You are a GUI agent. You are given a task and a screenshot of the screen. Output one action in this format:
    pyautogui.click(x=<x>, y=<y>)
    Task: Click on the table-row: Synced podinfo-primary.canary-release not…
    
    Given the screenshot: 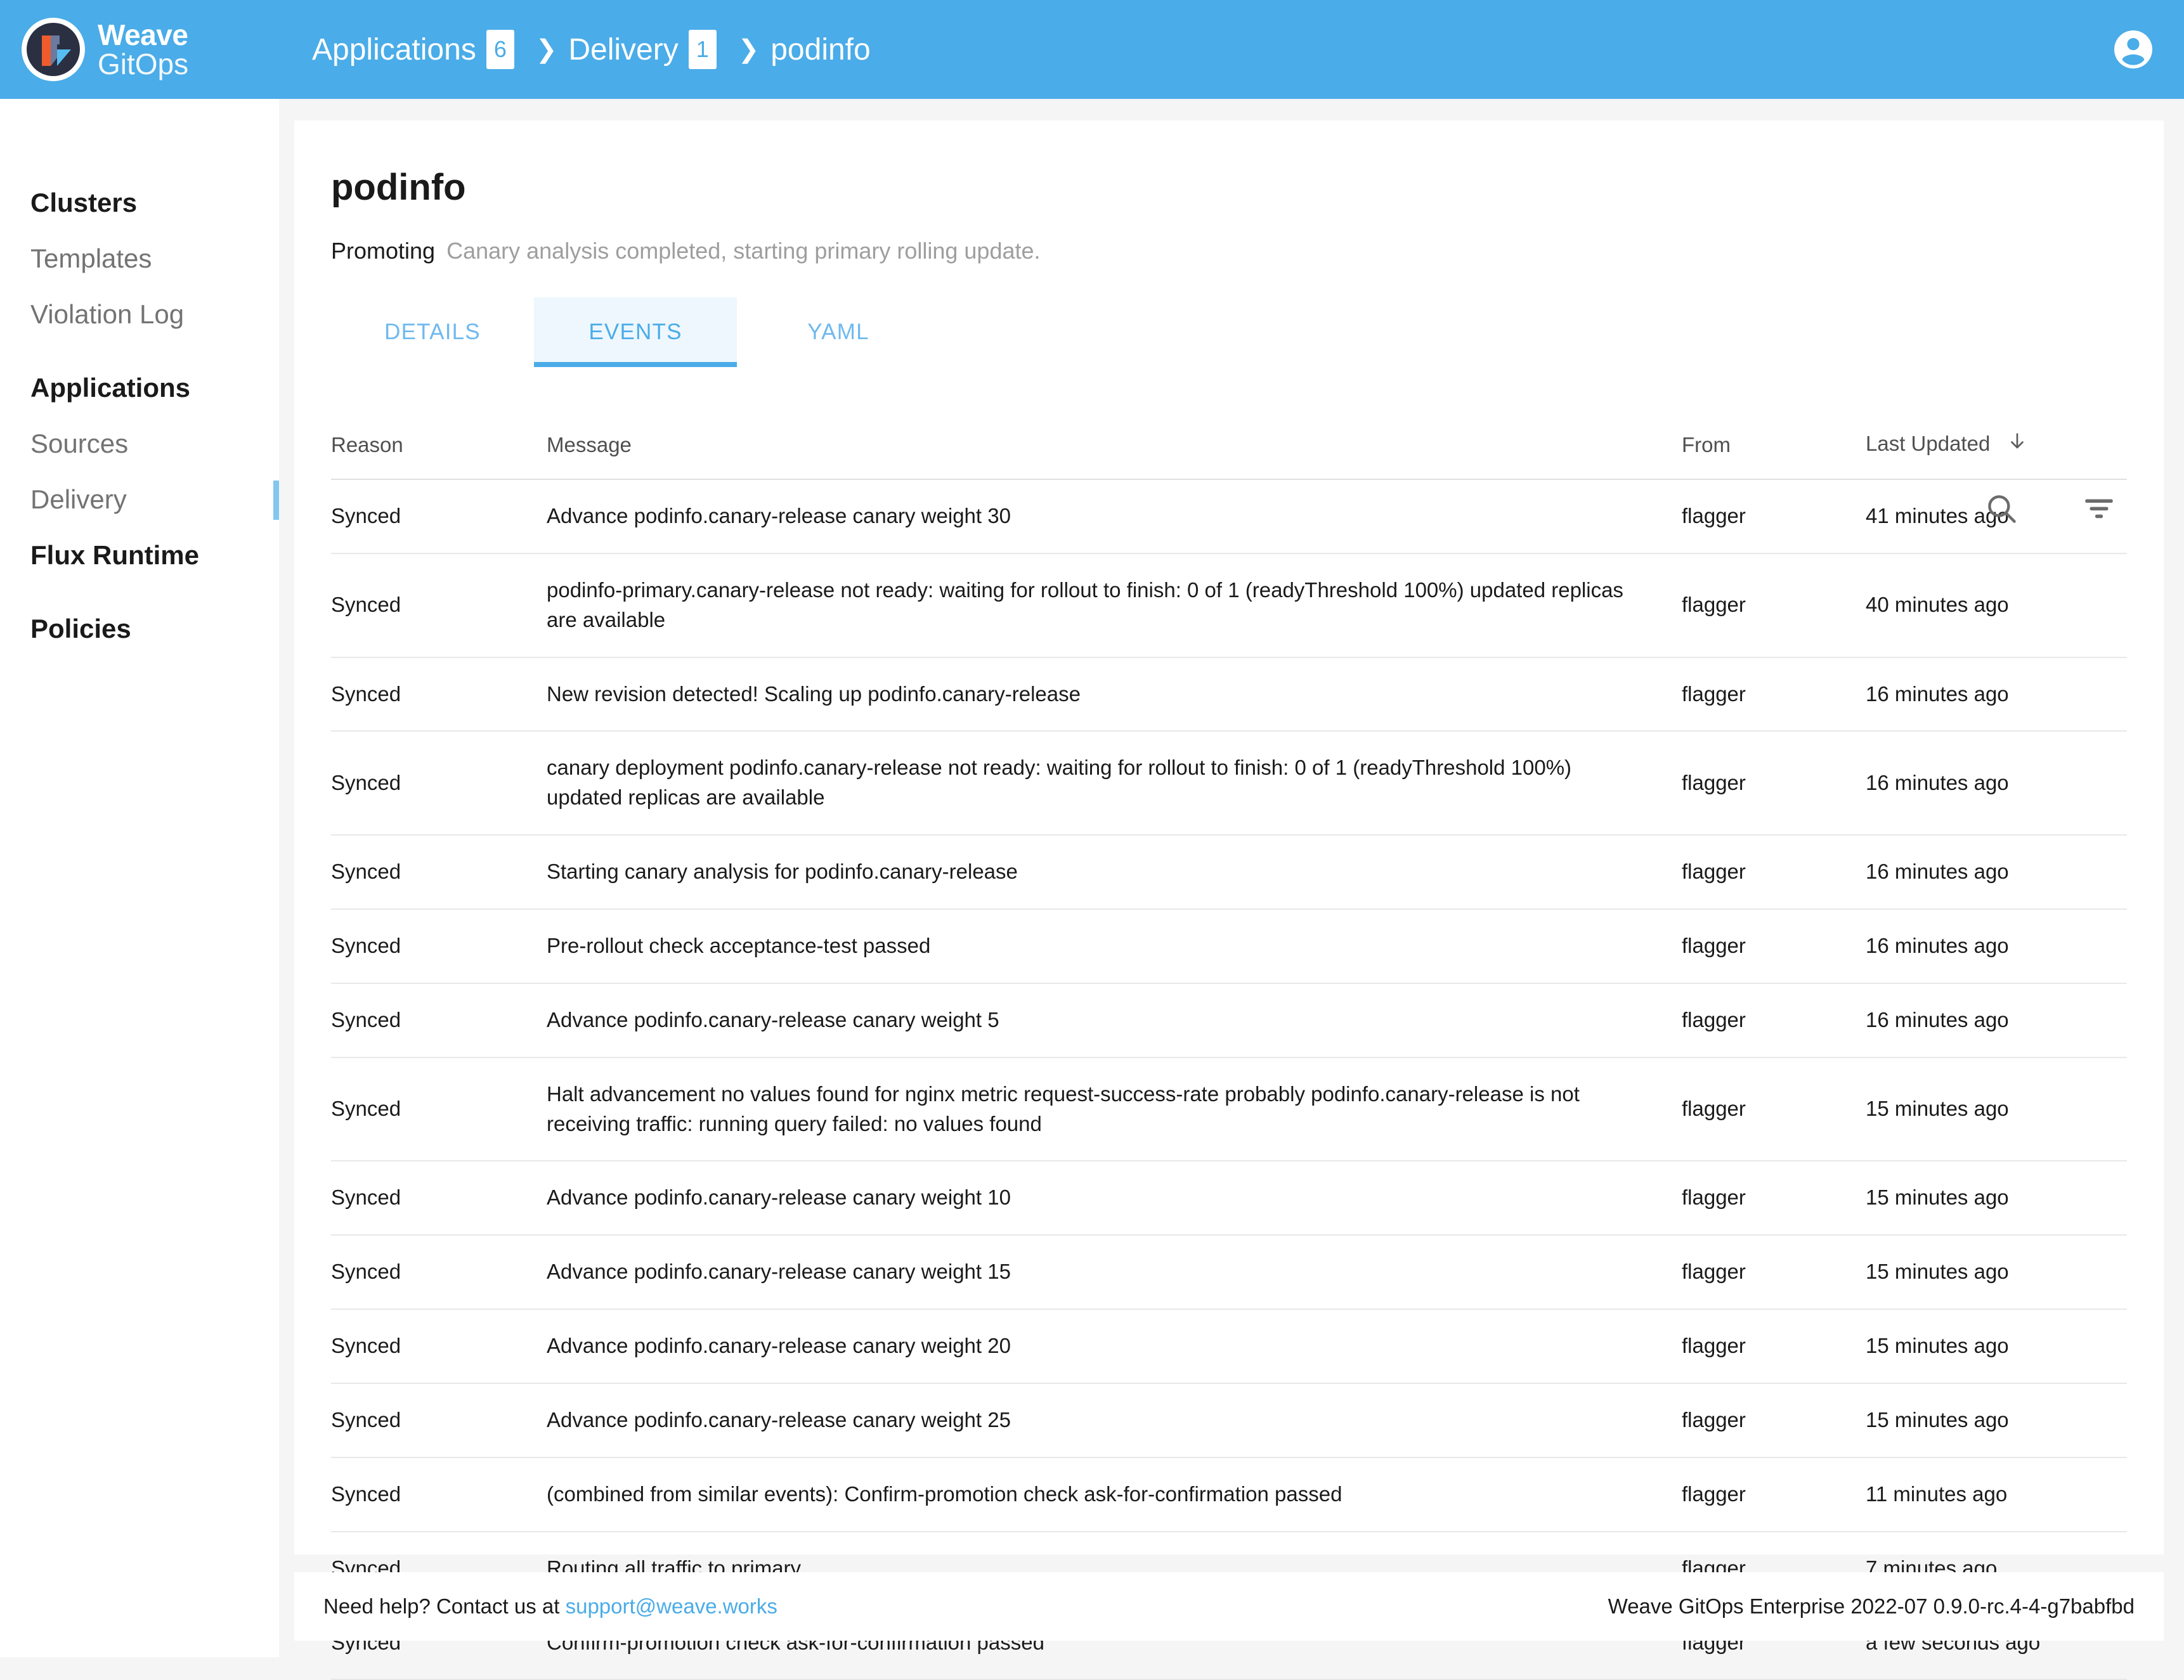 What is the action you would take?
    pyautogui.click(x=1229, y=605)
    